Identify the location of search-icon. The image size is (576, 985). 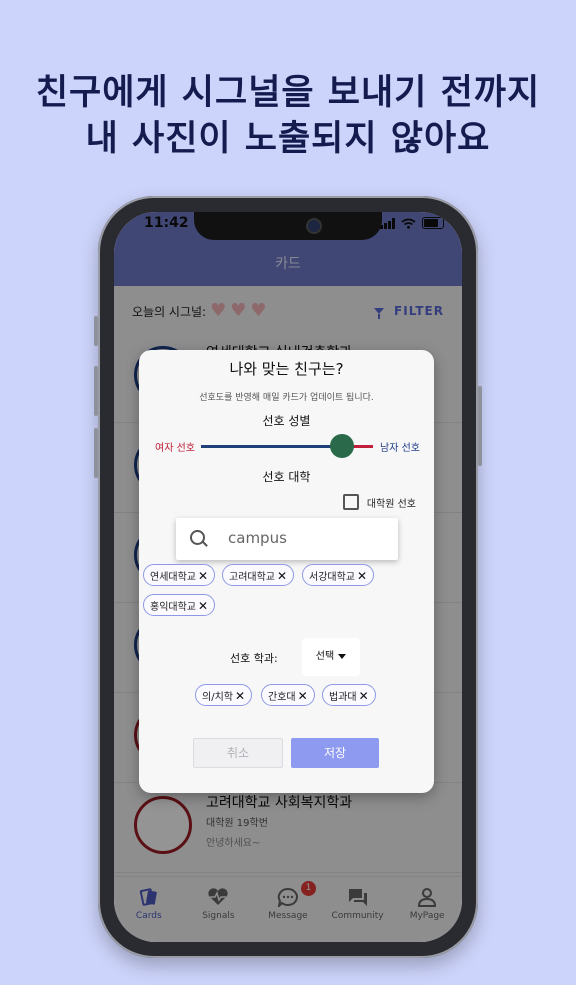
(197, 537).